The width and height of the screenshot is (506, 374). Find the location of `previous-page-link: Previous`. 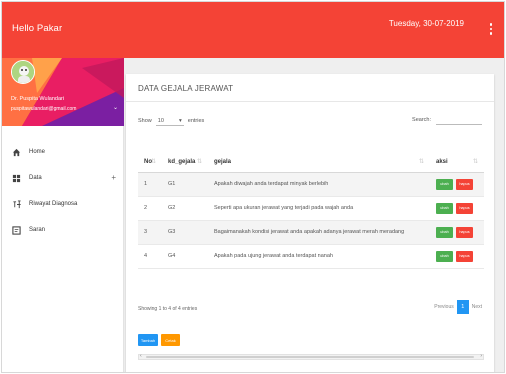

previous-page-link: Previous is located at coordinates (443, 307).